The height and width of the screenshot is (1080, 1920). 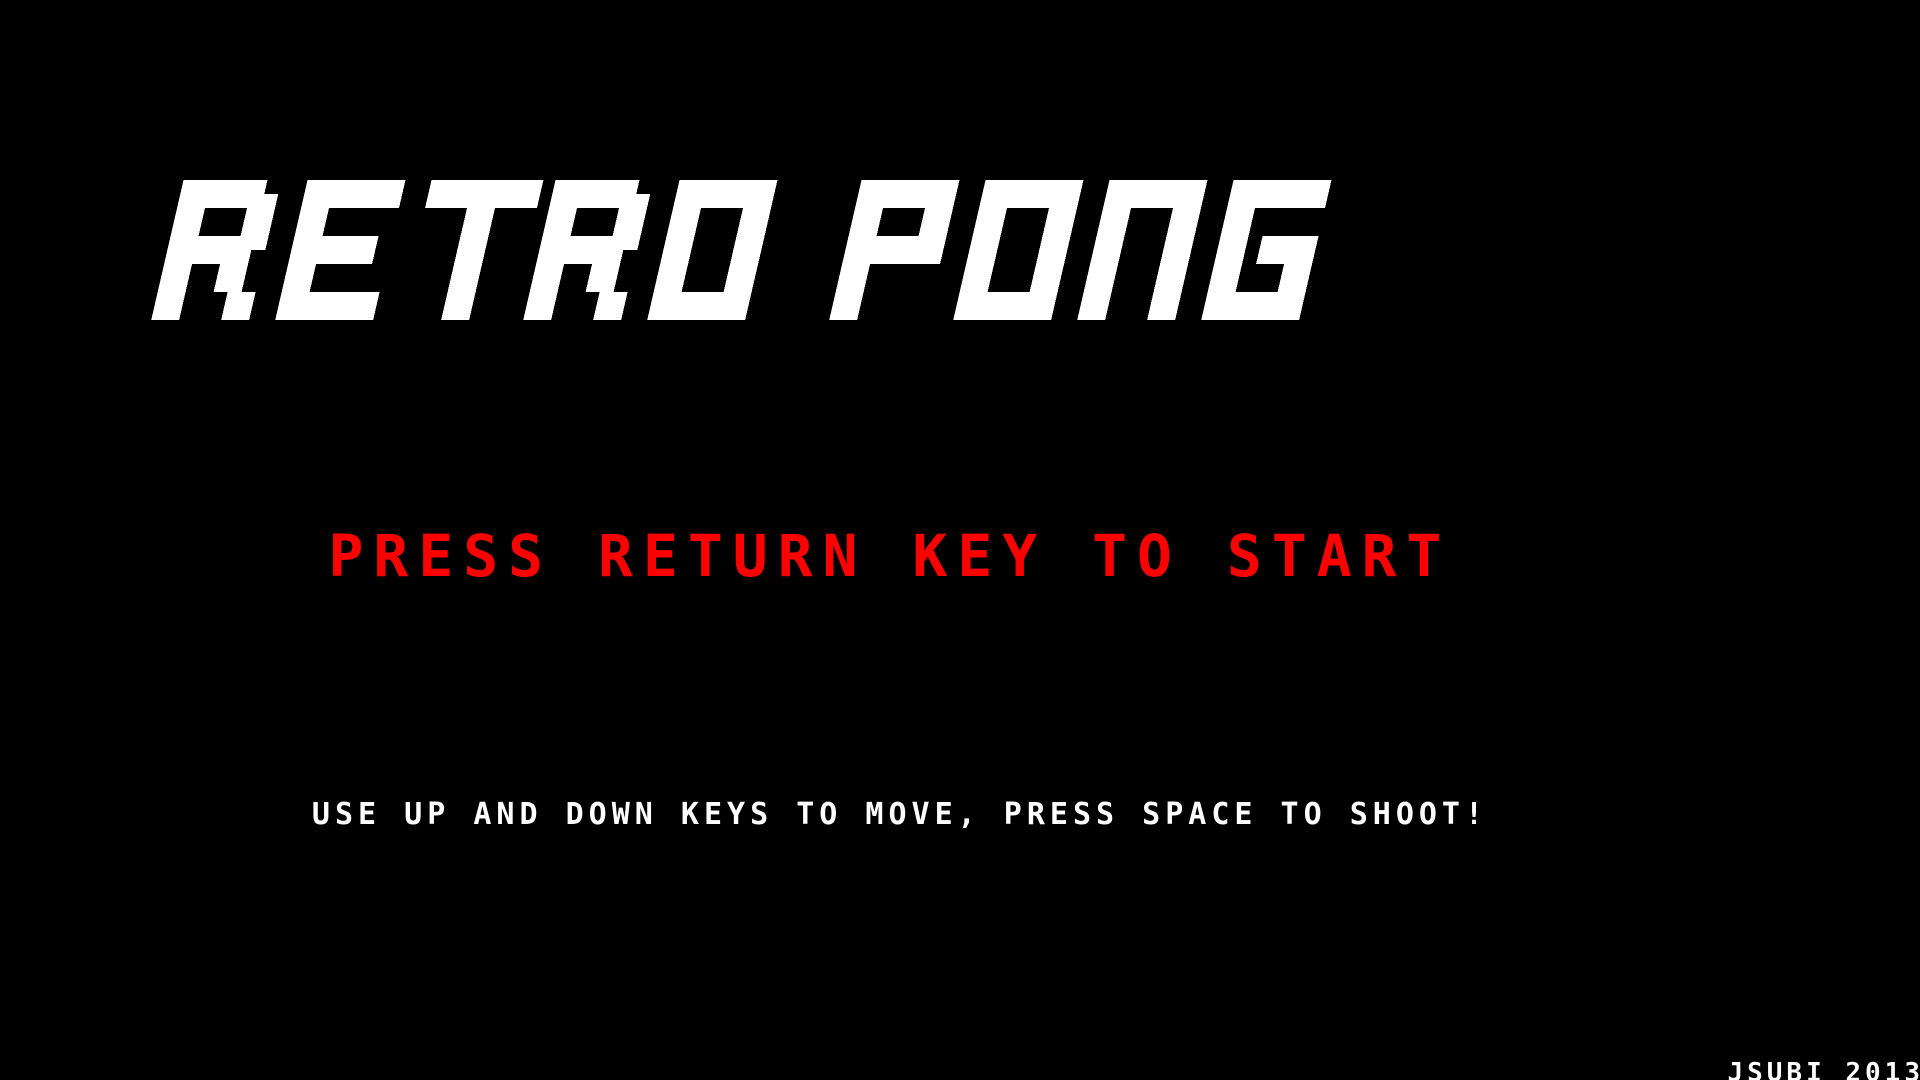 What do you see at coordinates (1149, 250) in the screenshot?
I see `title-letter-n` at bounding box center [1149, 250].